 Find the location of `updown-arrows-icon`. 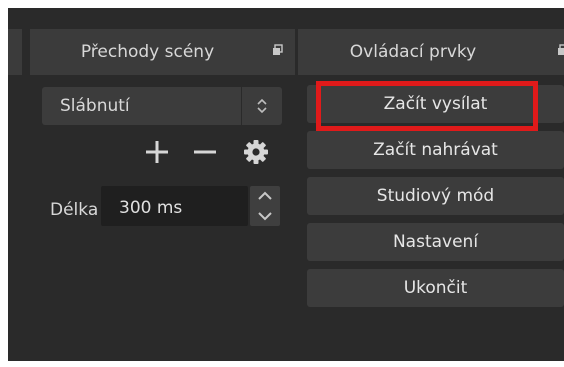

updown-arrows-icon is located at coordinates (261, 106).